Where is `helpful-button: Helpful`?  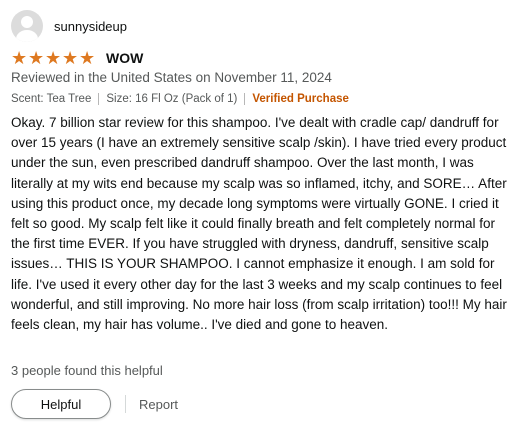
helpful-button: Helpful is located at coordinates (61, 404).